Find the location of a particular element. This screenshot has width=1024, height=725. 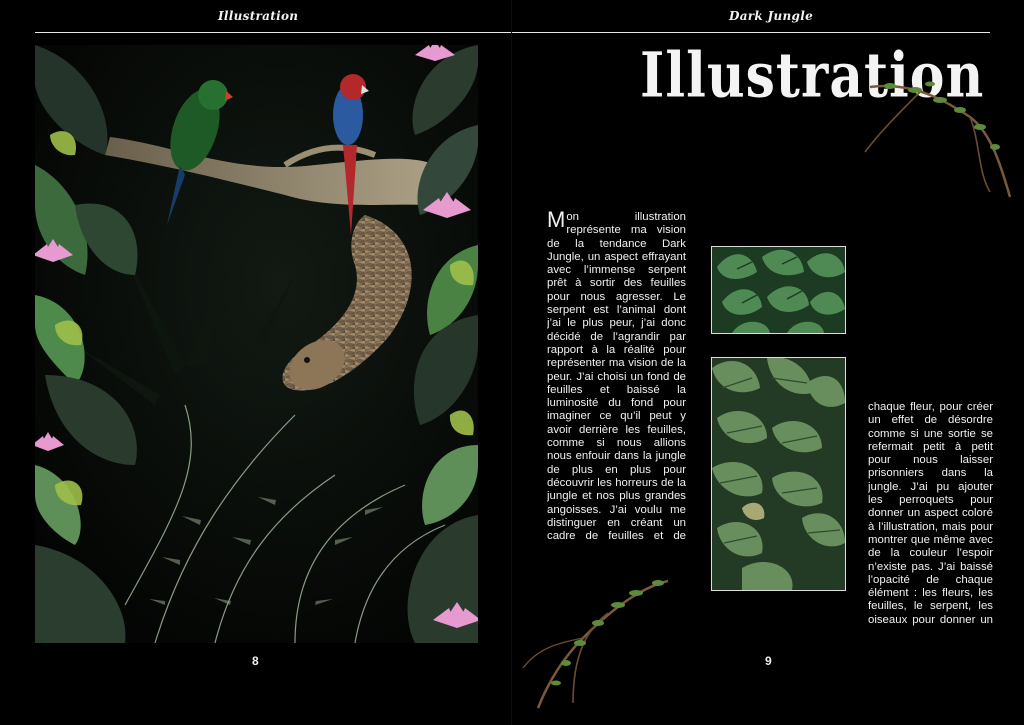

page-number-left: 8 is located at coordinates (255, 661).